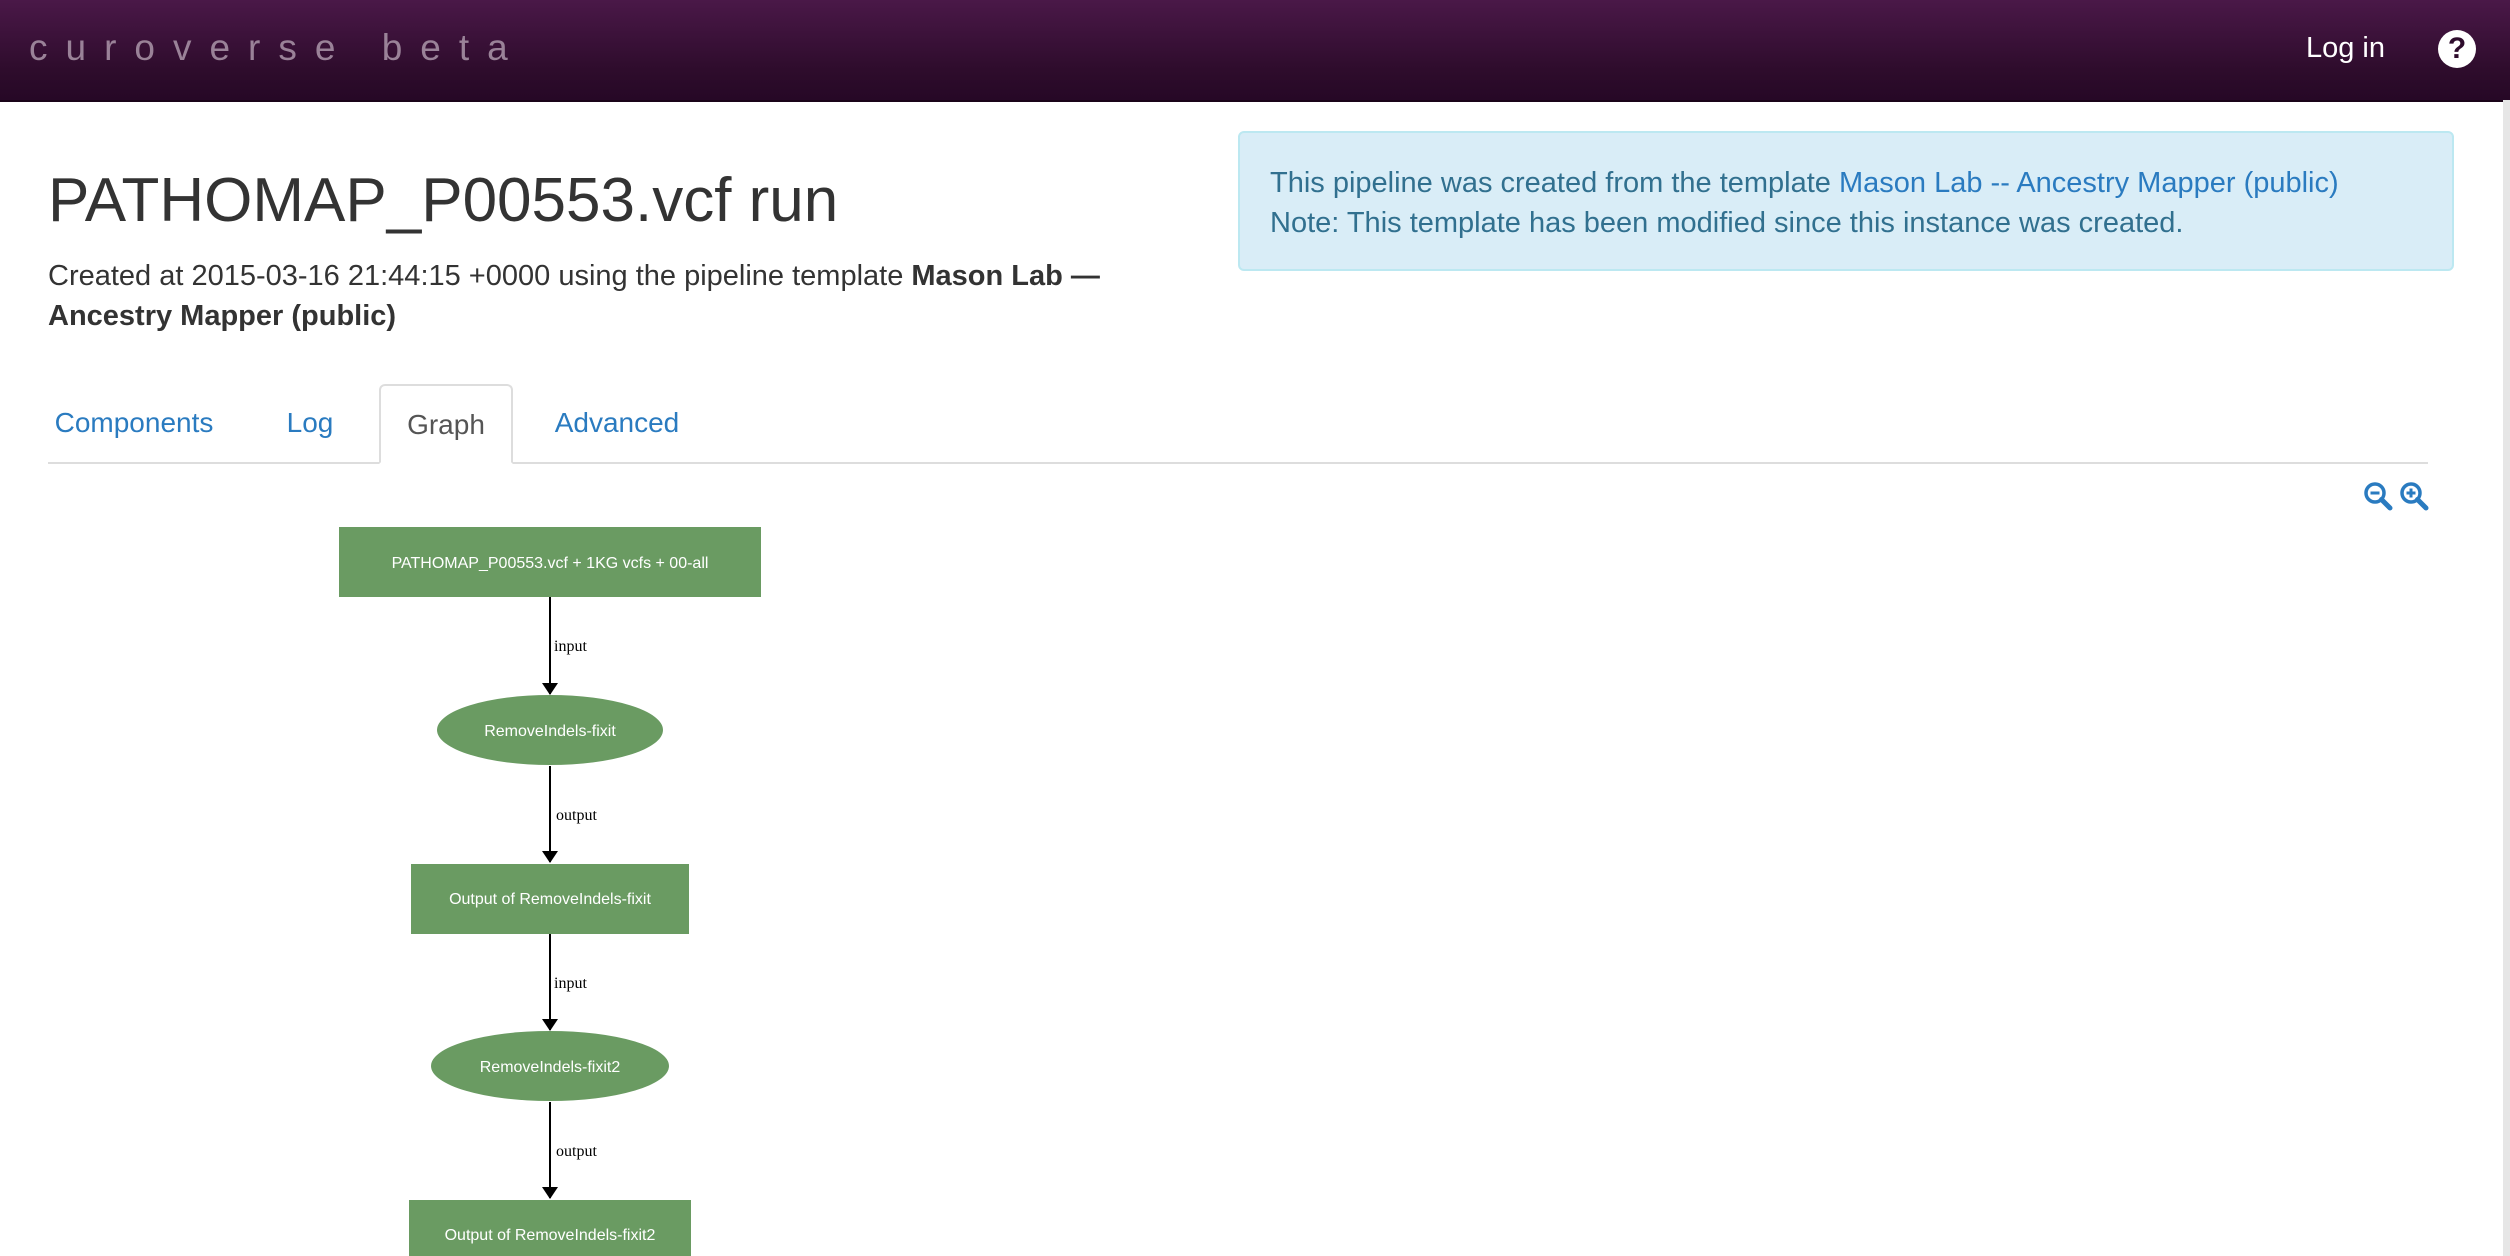  I want to click on node-label: Output of RemoveIndels-fixit2, so click(550, 1235).